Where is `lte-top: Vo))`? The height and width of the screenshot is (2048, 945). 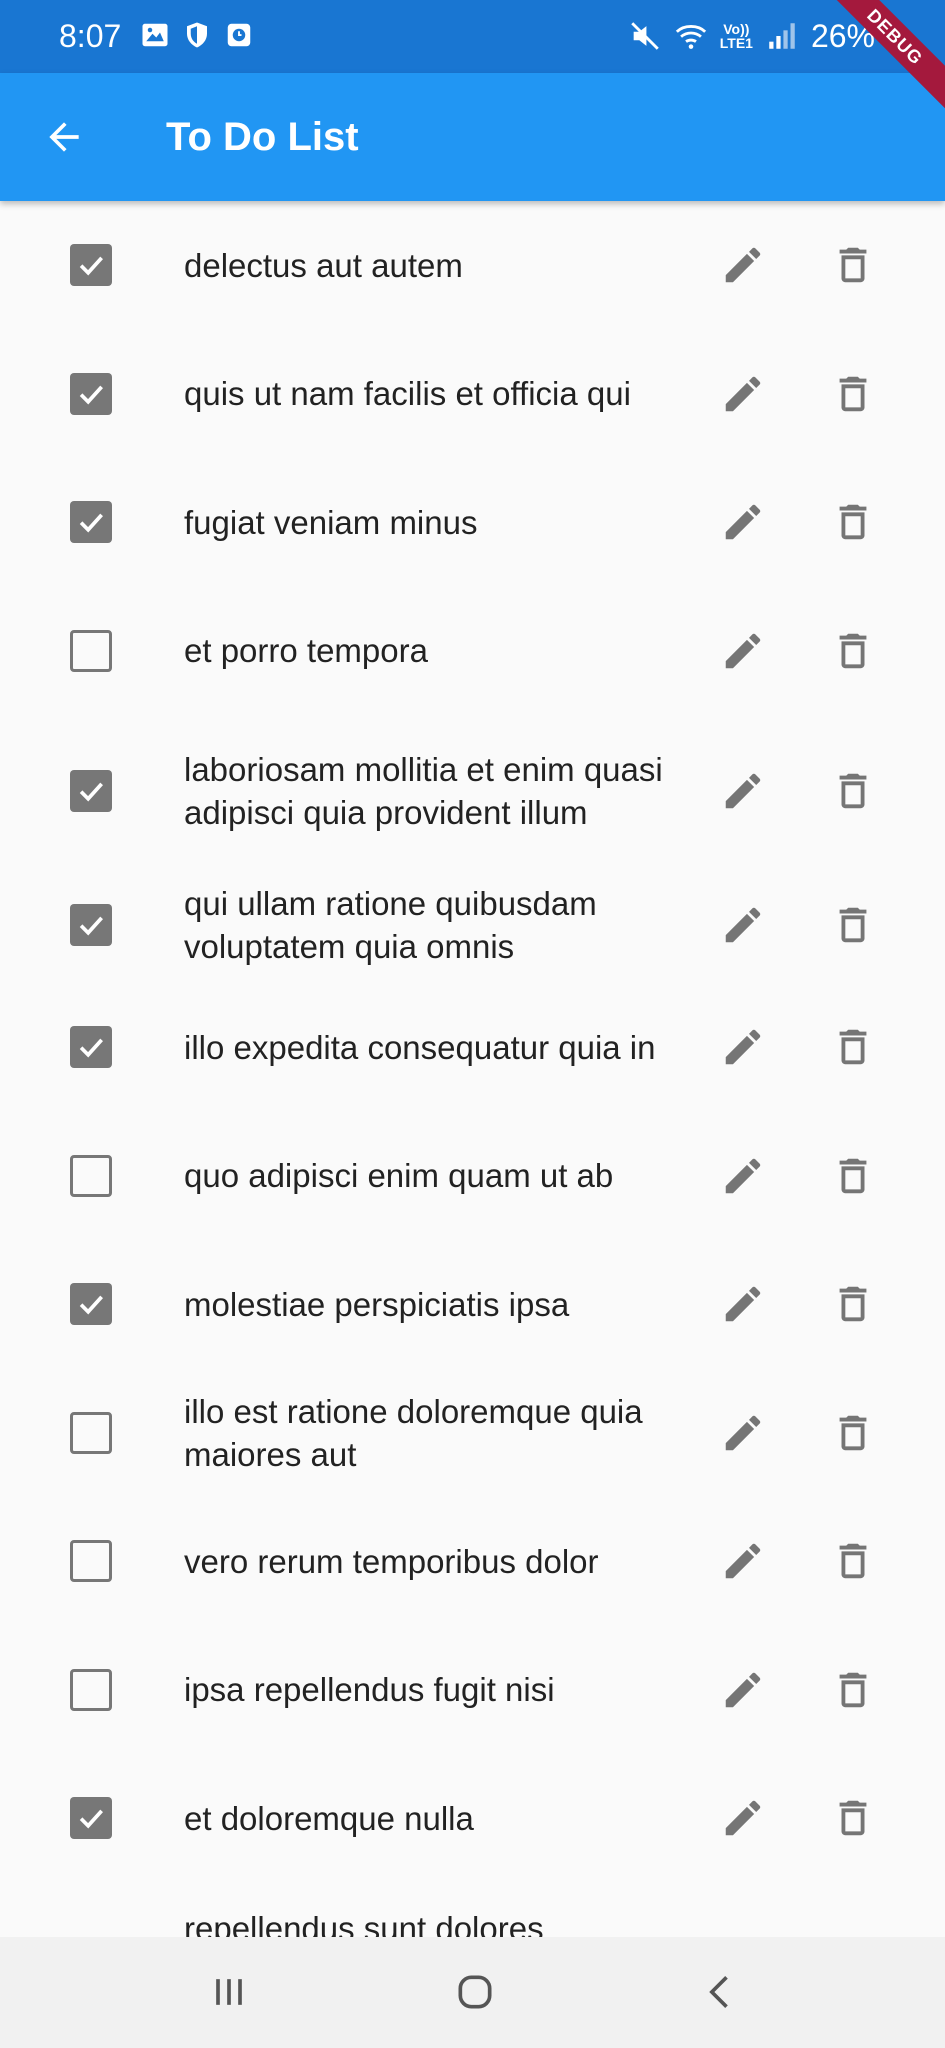
lte-top: Vo)) is located at coordinates (736, 29).